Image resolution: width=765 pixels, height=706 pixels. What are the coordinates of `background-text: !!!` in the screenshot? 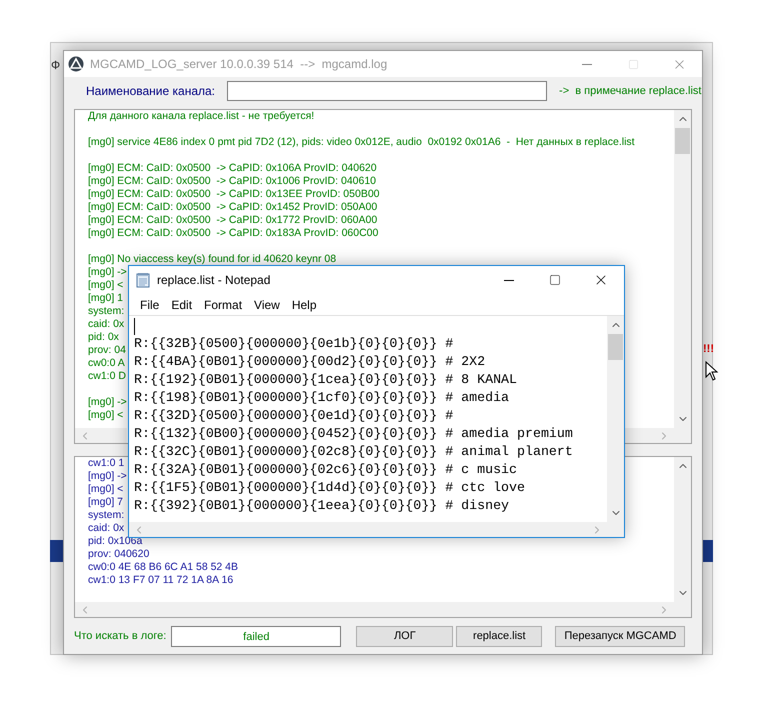 It's located at (708, 349).